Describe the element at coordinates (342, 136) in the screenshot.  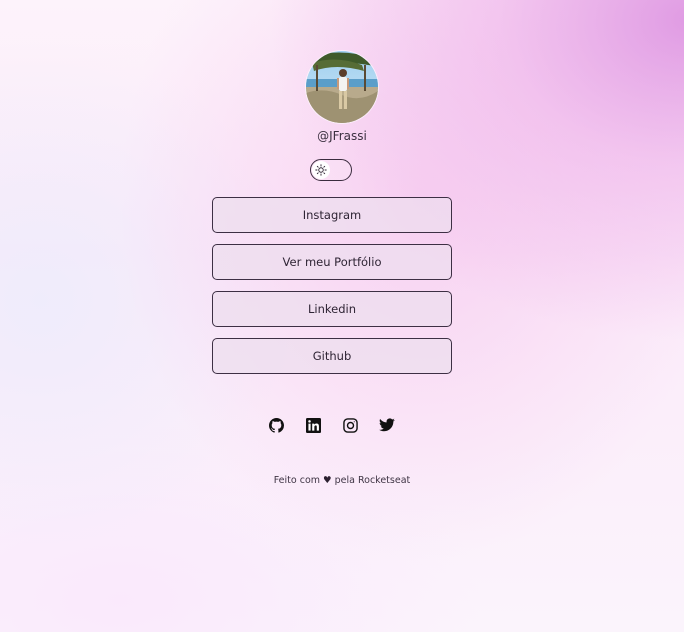
I see `username: @JFrassi` at that location.